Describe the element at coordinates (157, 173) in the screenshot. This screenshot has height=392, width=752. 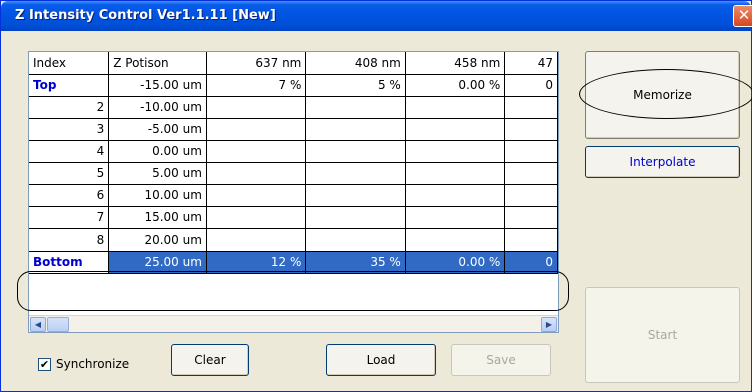
I see `z-position-cell: 5.00 um` at that location.